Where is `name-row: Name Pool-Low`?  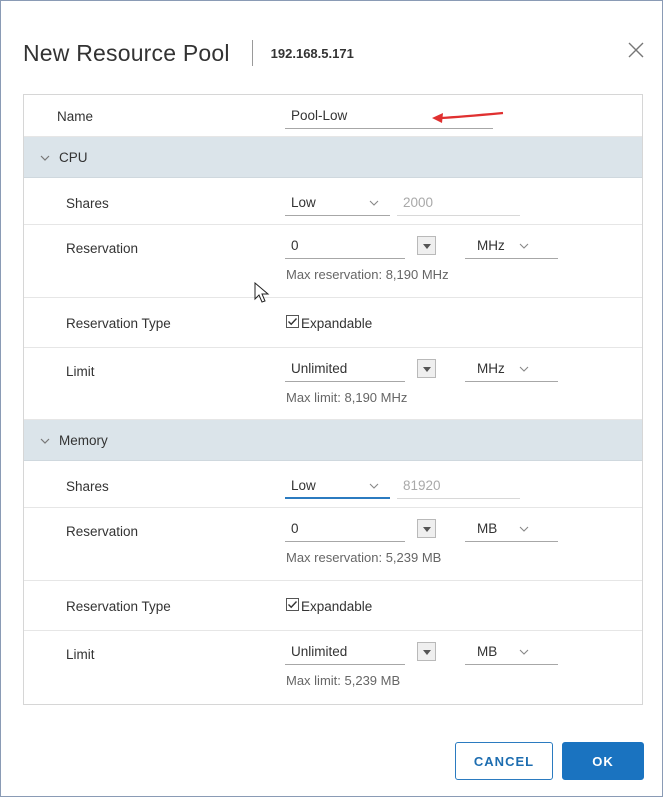
name-row: Name Pool-Low is located at coordinates (333, 116).